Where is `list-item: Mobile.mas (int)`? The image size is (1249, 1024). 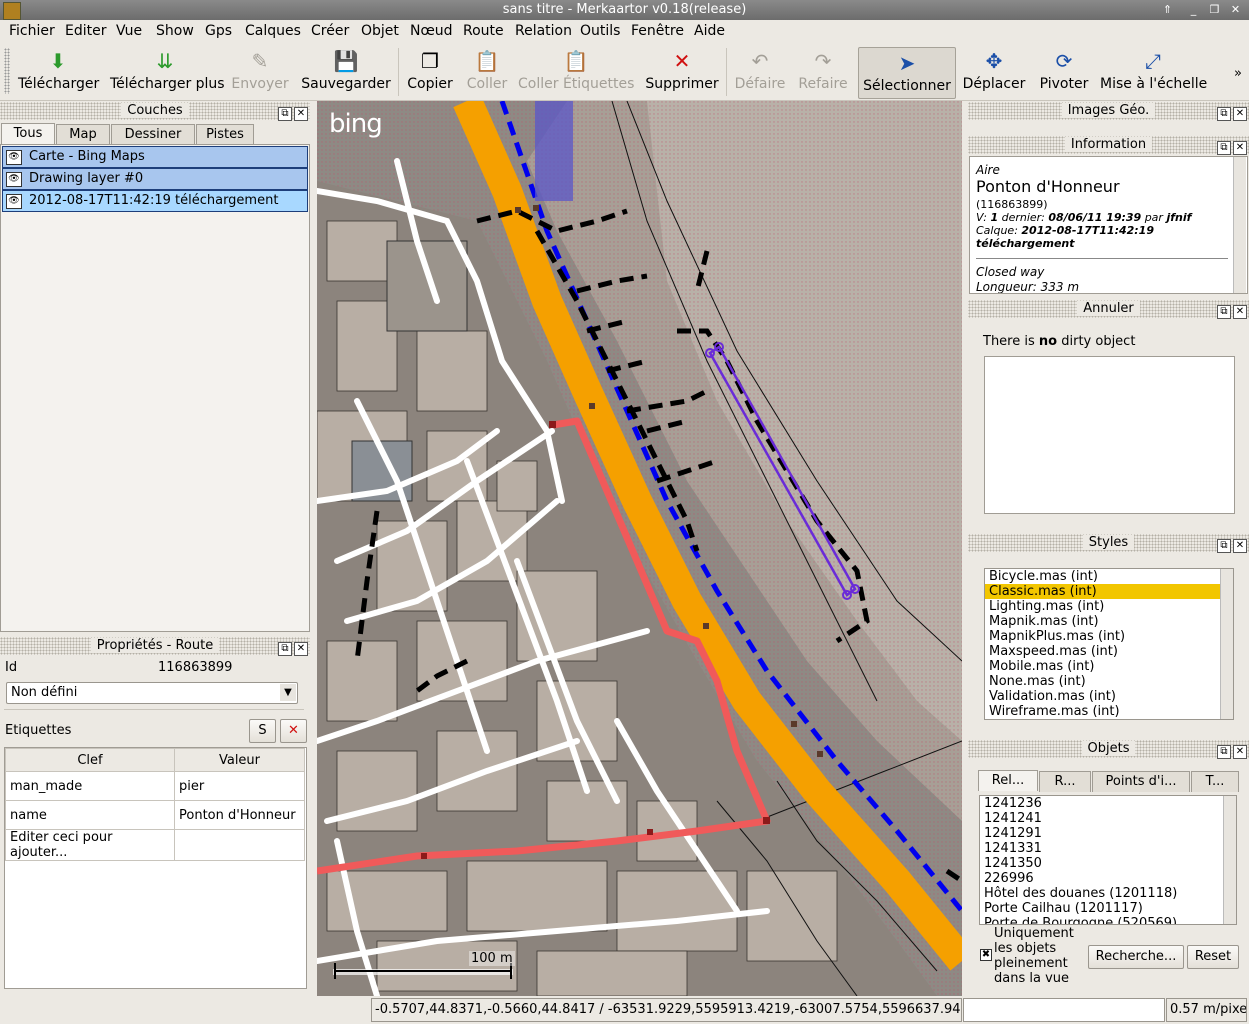
list-item: Mobile.mas (int) is located at coordinates (1109, 666).